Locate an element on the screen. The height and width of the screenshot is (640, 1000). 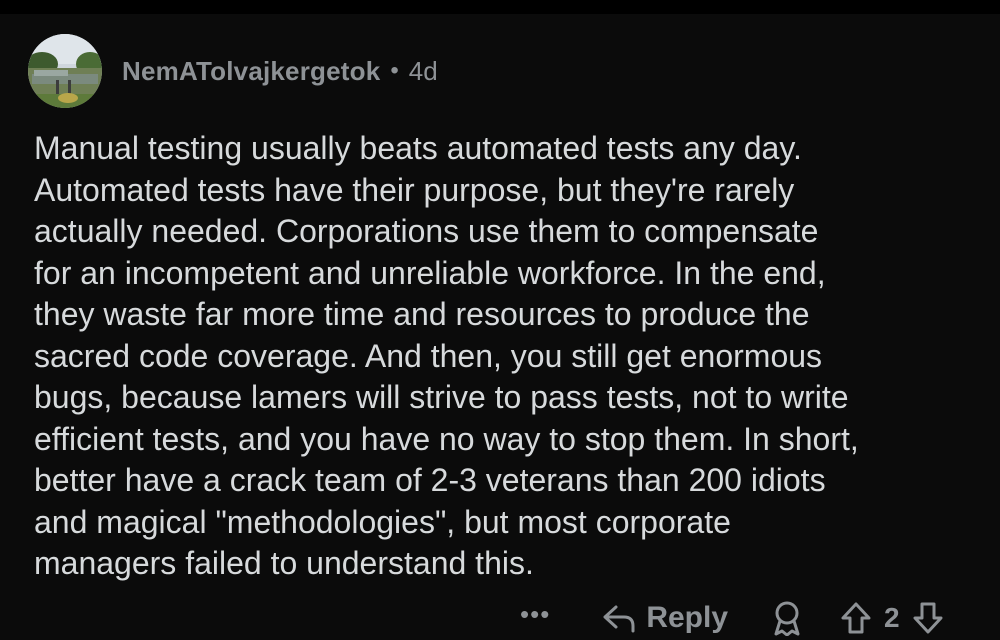
avatar is located at coordinates (65, 71).